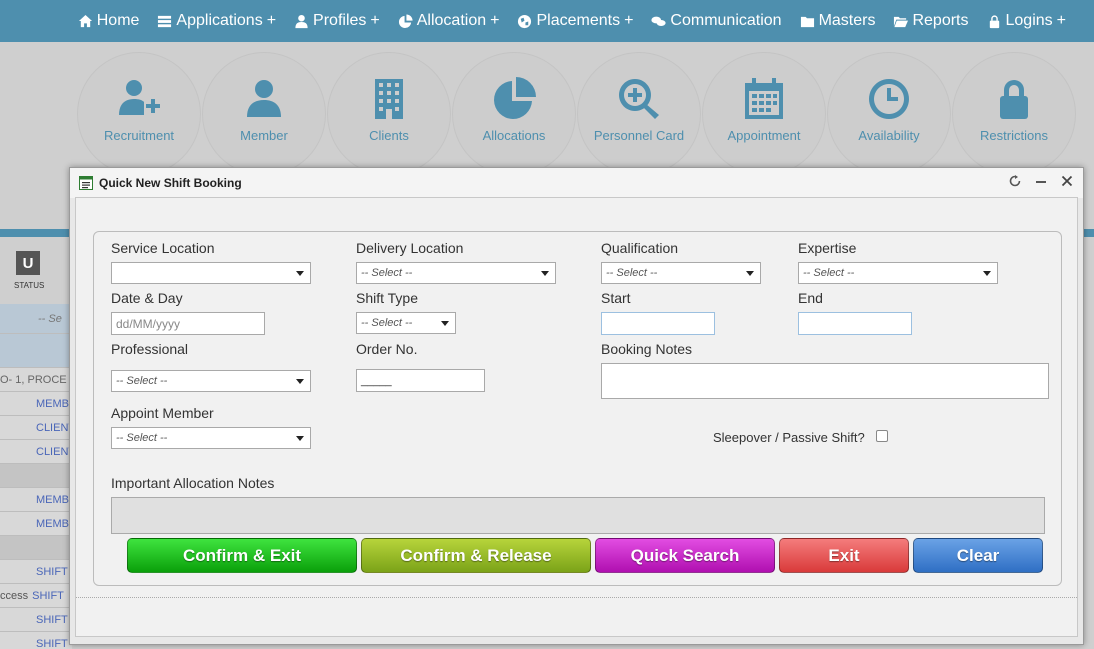  Describe the element at coordinates (28, 263) in the screenshot. I see `status-badge: U` at that location.